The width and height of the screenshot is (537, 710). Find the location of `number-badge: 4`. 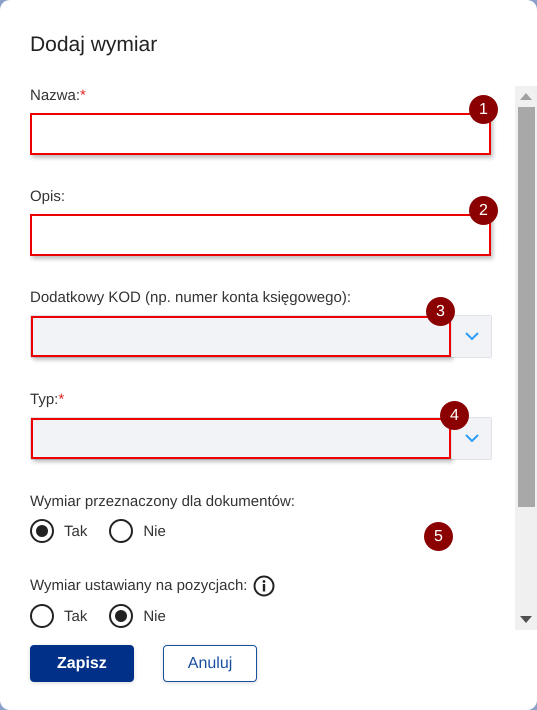

number-badge: 4 is located at coordinates (454, 415).